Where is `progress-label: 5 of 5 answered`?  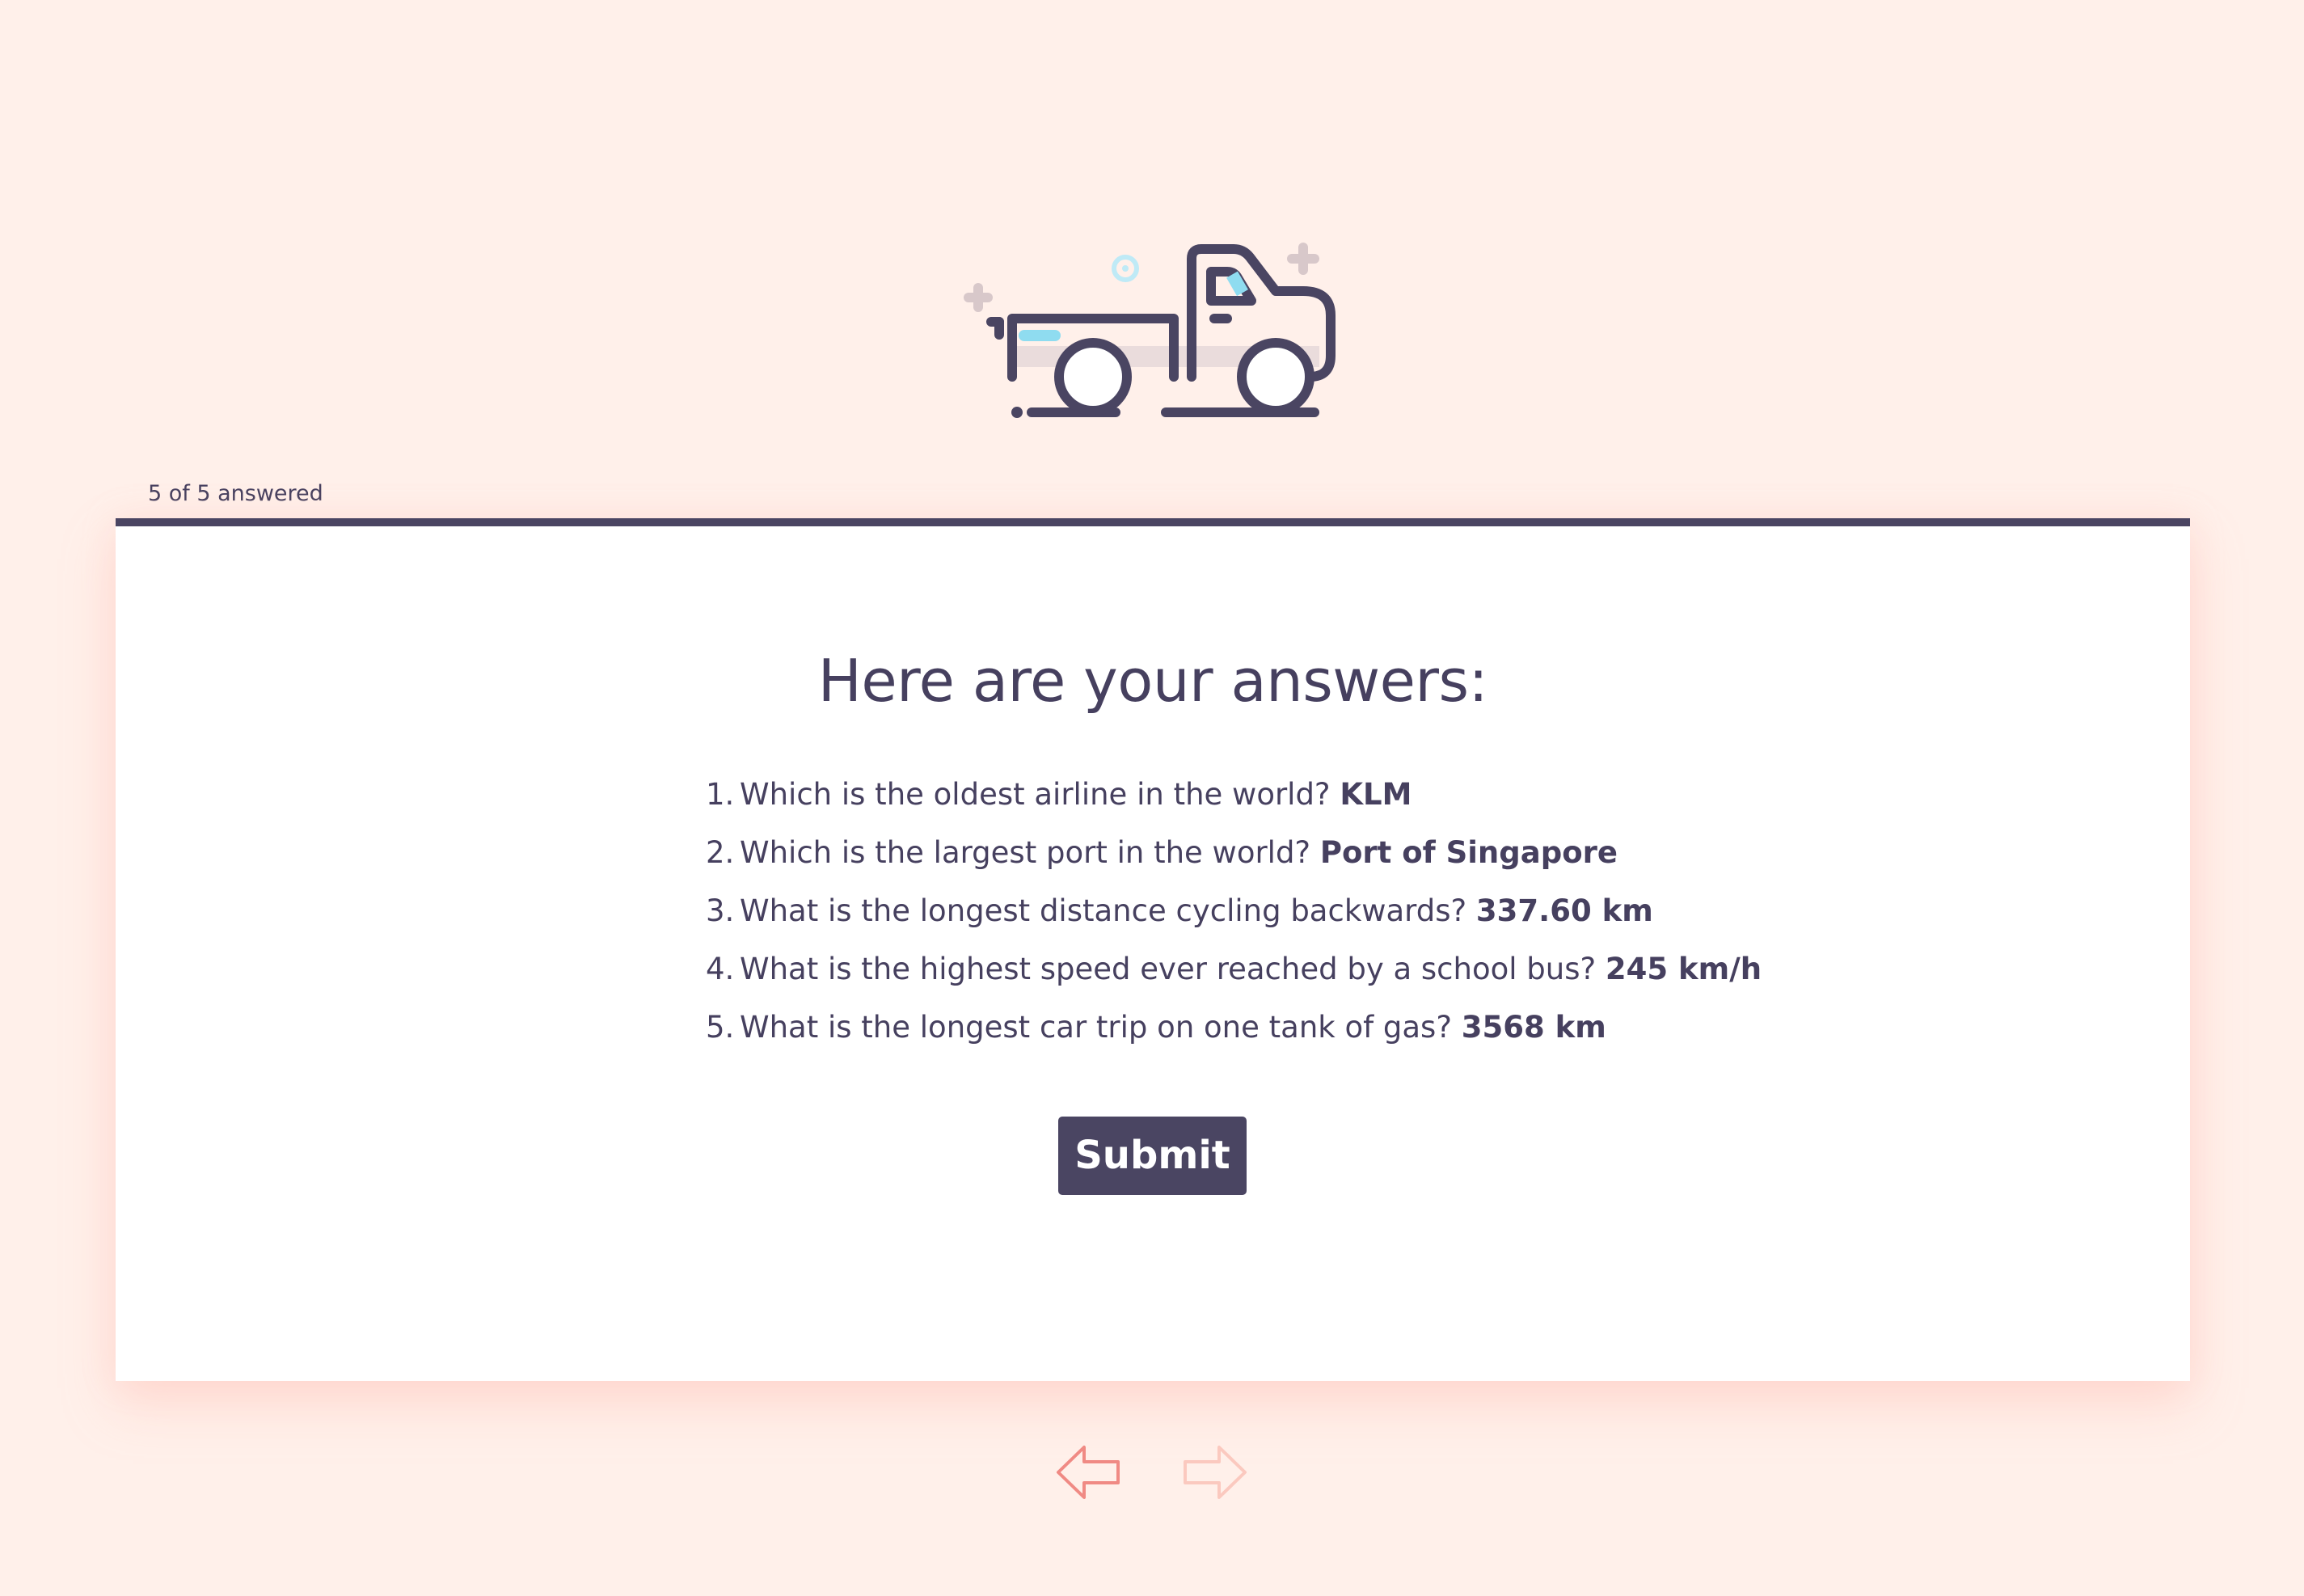 progress-label: 5 of 5 answered is located at coordinates (235, 493).